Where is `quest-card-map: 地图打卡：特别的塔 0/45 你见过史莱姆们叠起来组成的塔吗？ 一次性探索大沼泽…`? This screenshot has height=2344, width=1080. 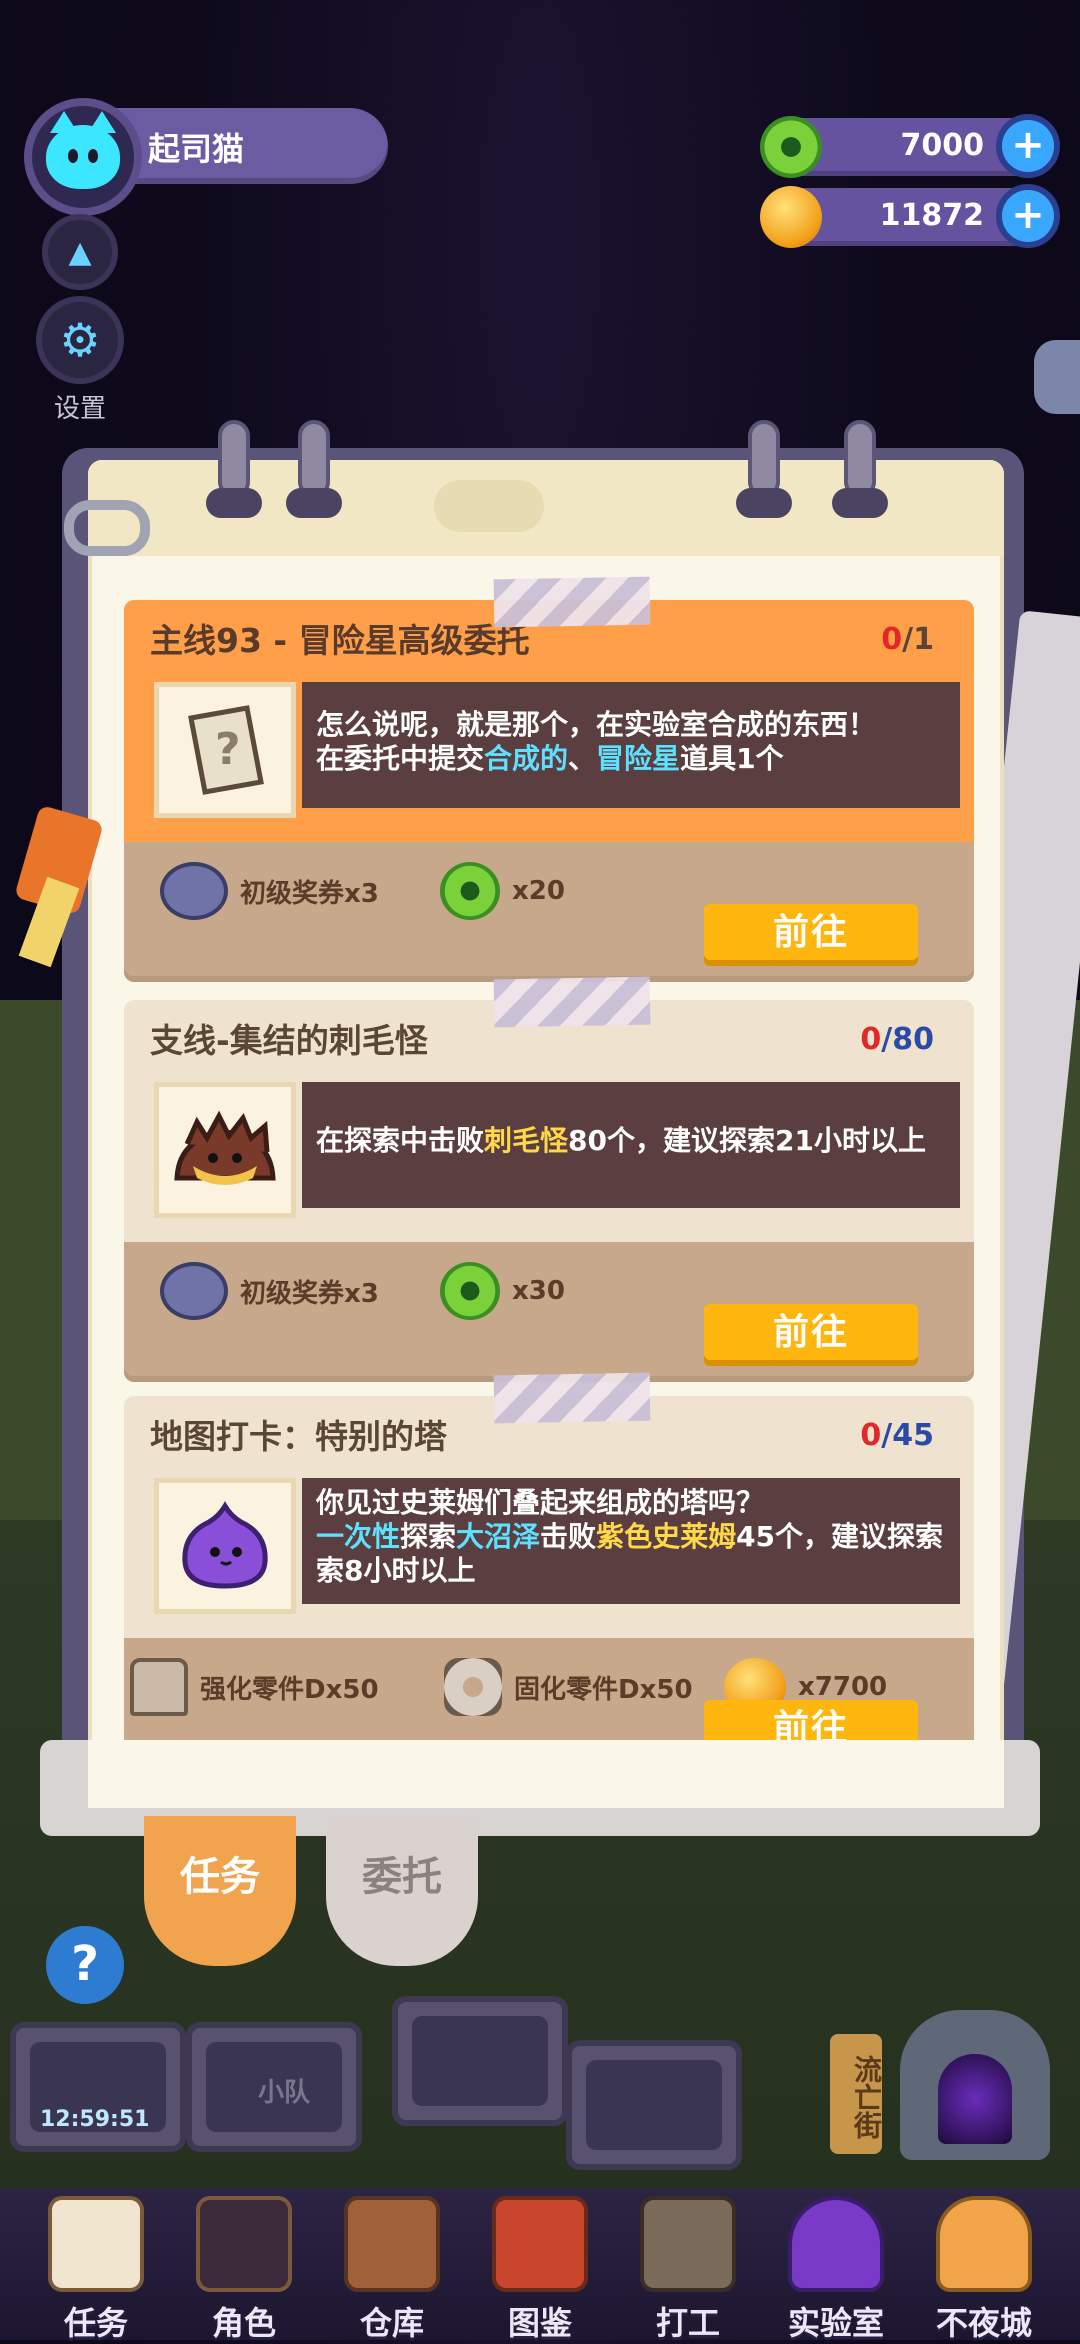
quest-card-map: 地图打卡：特别的塔 0/45 你见过史莱姆们叠起来组成的塔吗？ 一次性探索大沼泽… is located at coordinates (549, 1575).